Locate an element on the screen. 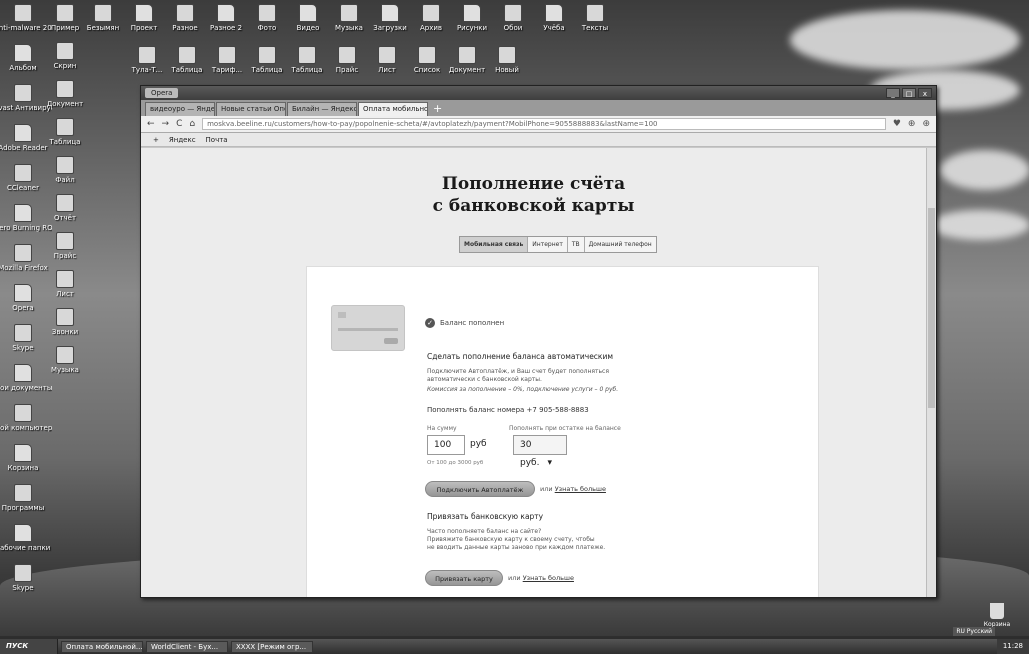 The height and width of the screenshot is (654, 1029). window-titlebar: Opera _ □ x is located at coordinates (538, 93).